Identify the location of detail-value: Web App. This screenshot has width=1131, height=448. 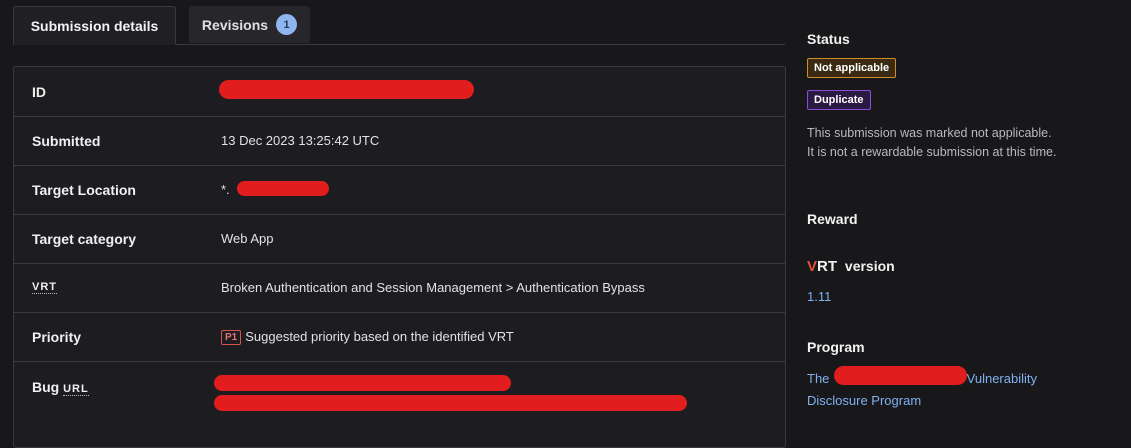
(247, 238).